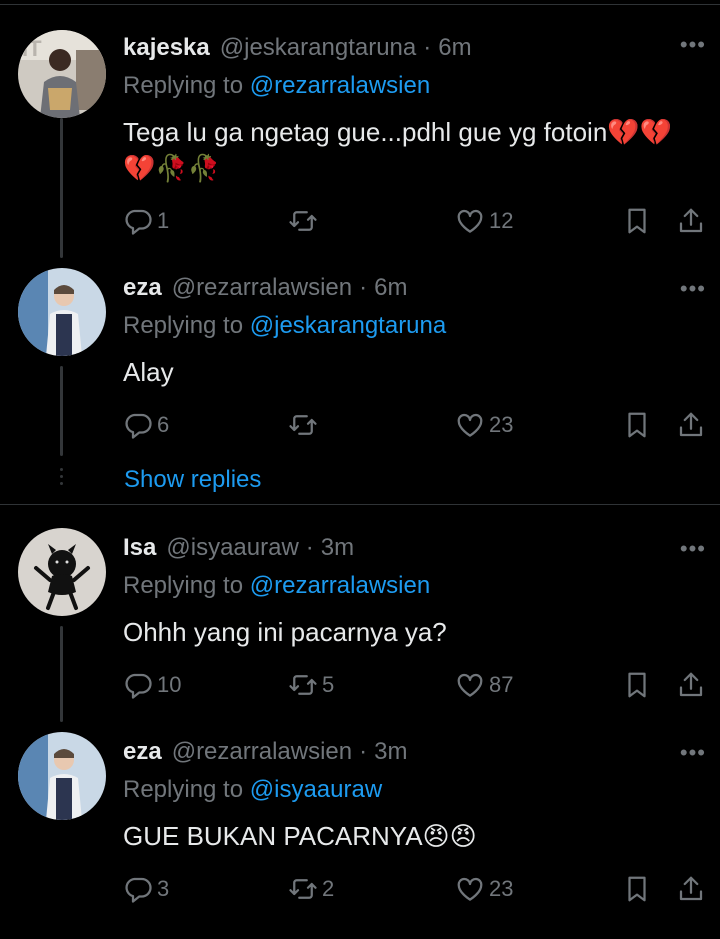 This screenshot has width=720, height=939. I want to click on tweet-header: eza @rezarralawsien · 3m, so click(411, 754).